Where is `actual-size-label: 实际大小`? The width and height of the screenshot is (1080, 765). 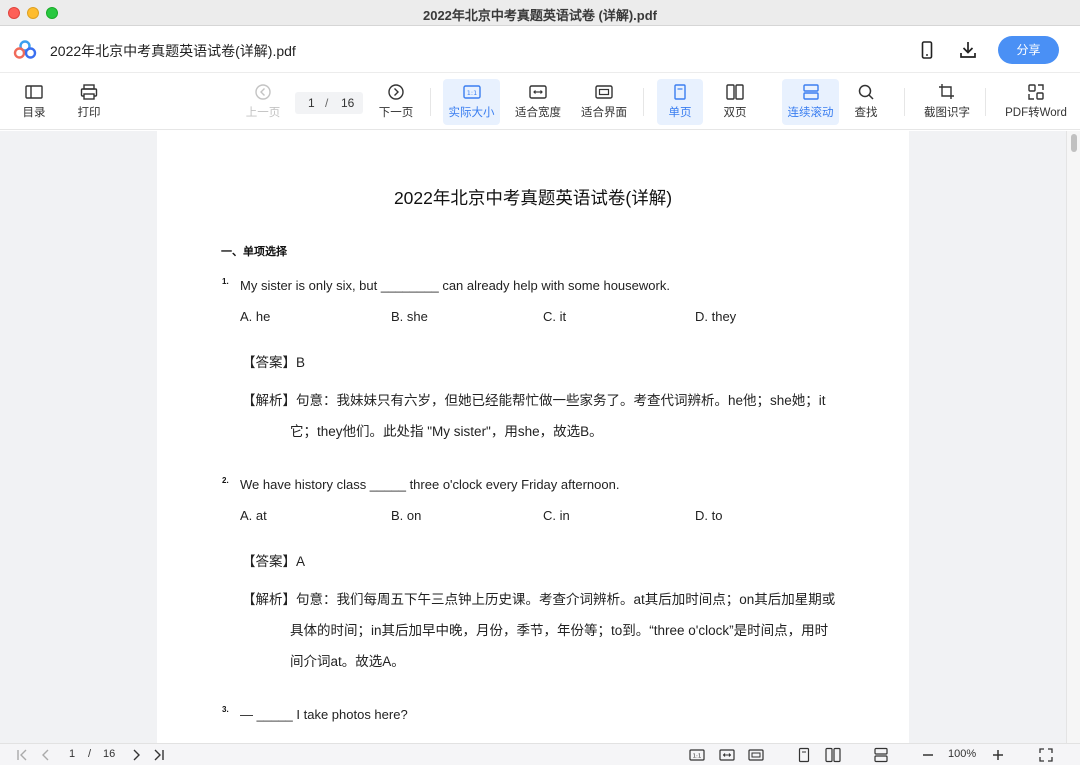
actual-size-label: 实际大小 is located at coordinates (471, 113).